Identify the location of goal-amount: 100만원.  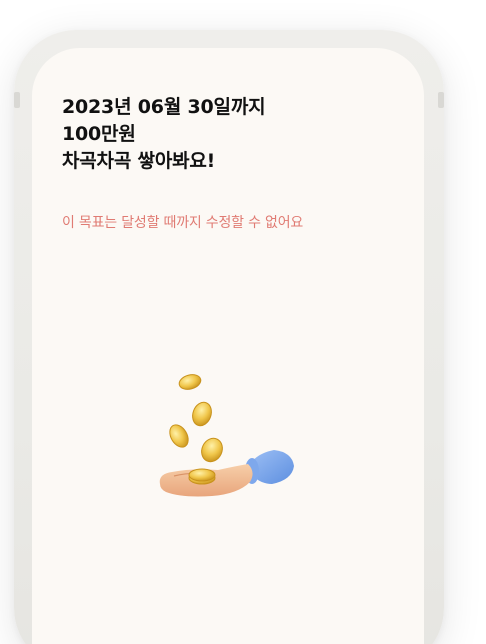
(99, 134).